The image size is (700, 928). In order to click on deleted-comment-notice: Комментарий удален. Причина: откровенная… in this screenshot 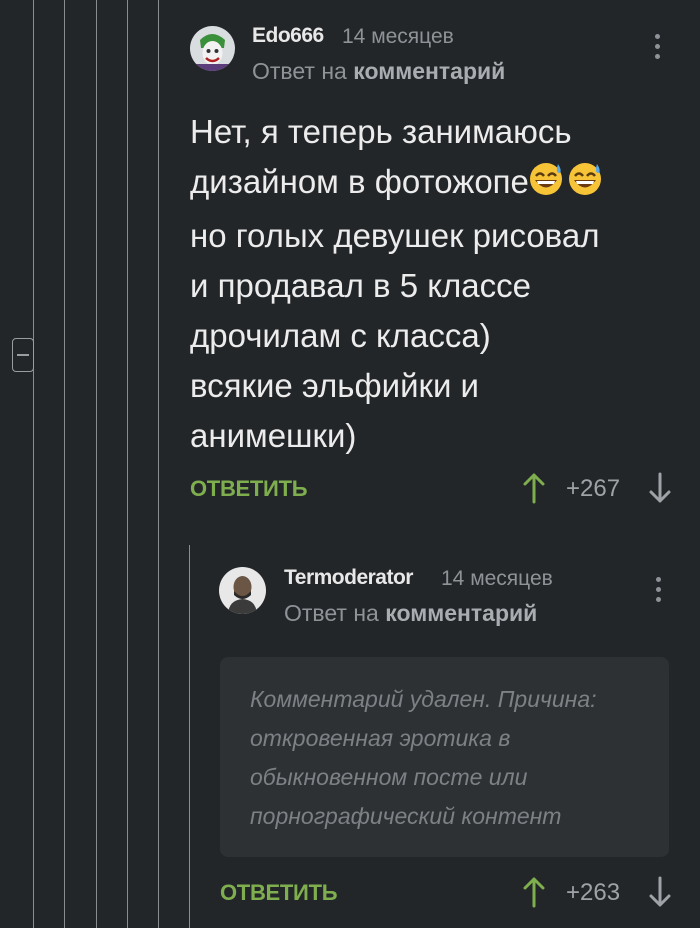, I will do `click(455, 758)`.